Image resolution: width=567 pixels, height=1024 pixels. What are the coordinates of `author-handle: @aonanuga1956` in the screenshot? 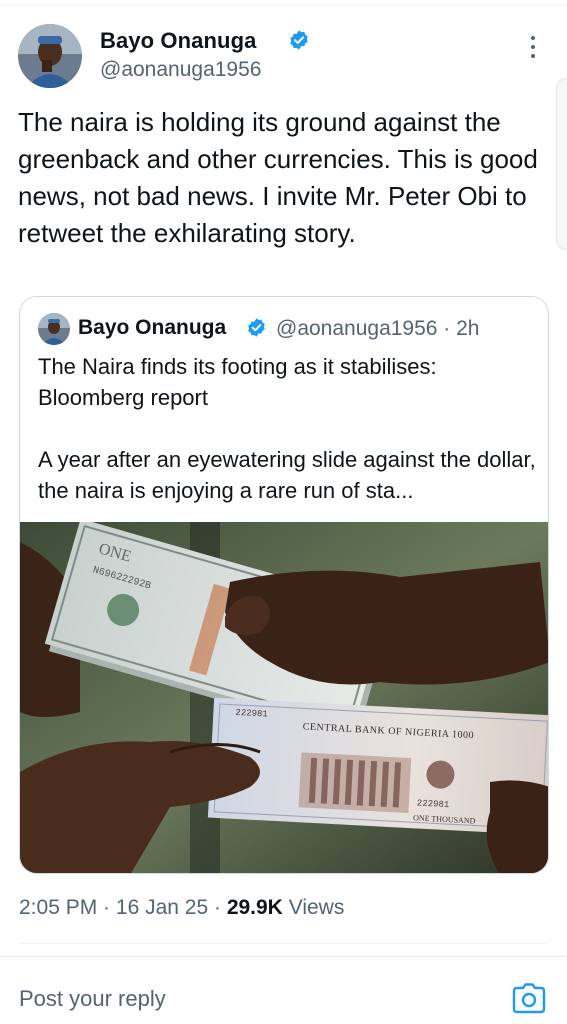 It's located at (180, 70).